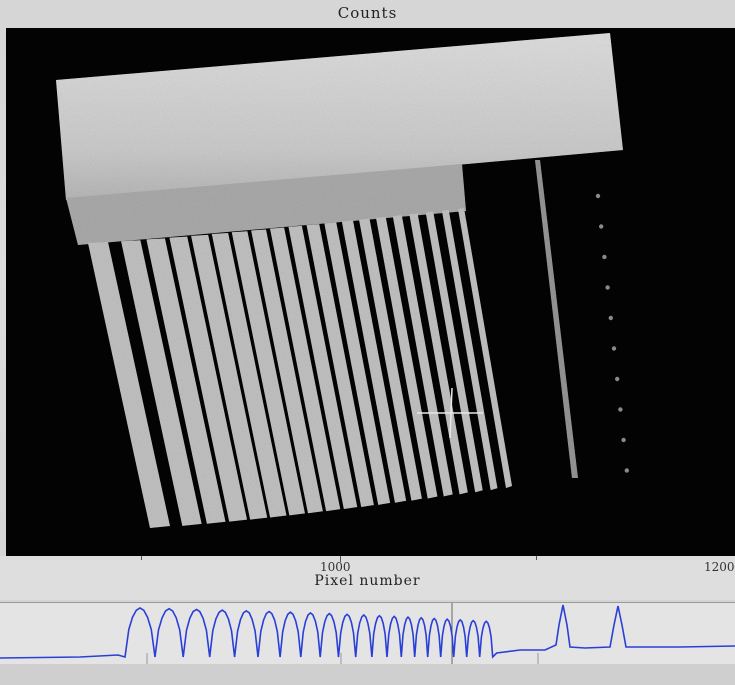 This screenshot has width=735, height=685. What do you see at coordinates (556, 319) in the screenshot?
I see `pattern-thin-line` at bounding box center [556, 319].